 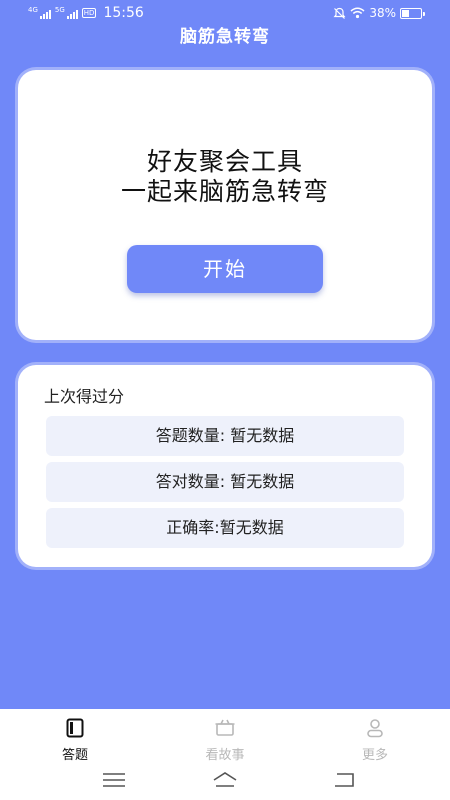 I want to click on mute-icon, so click(x=339, y=13).